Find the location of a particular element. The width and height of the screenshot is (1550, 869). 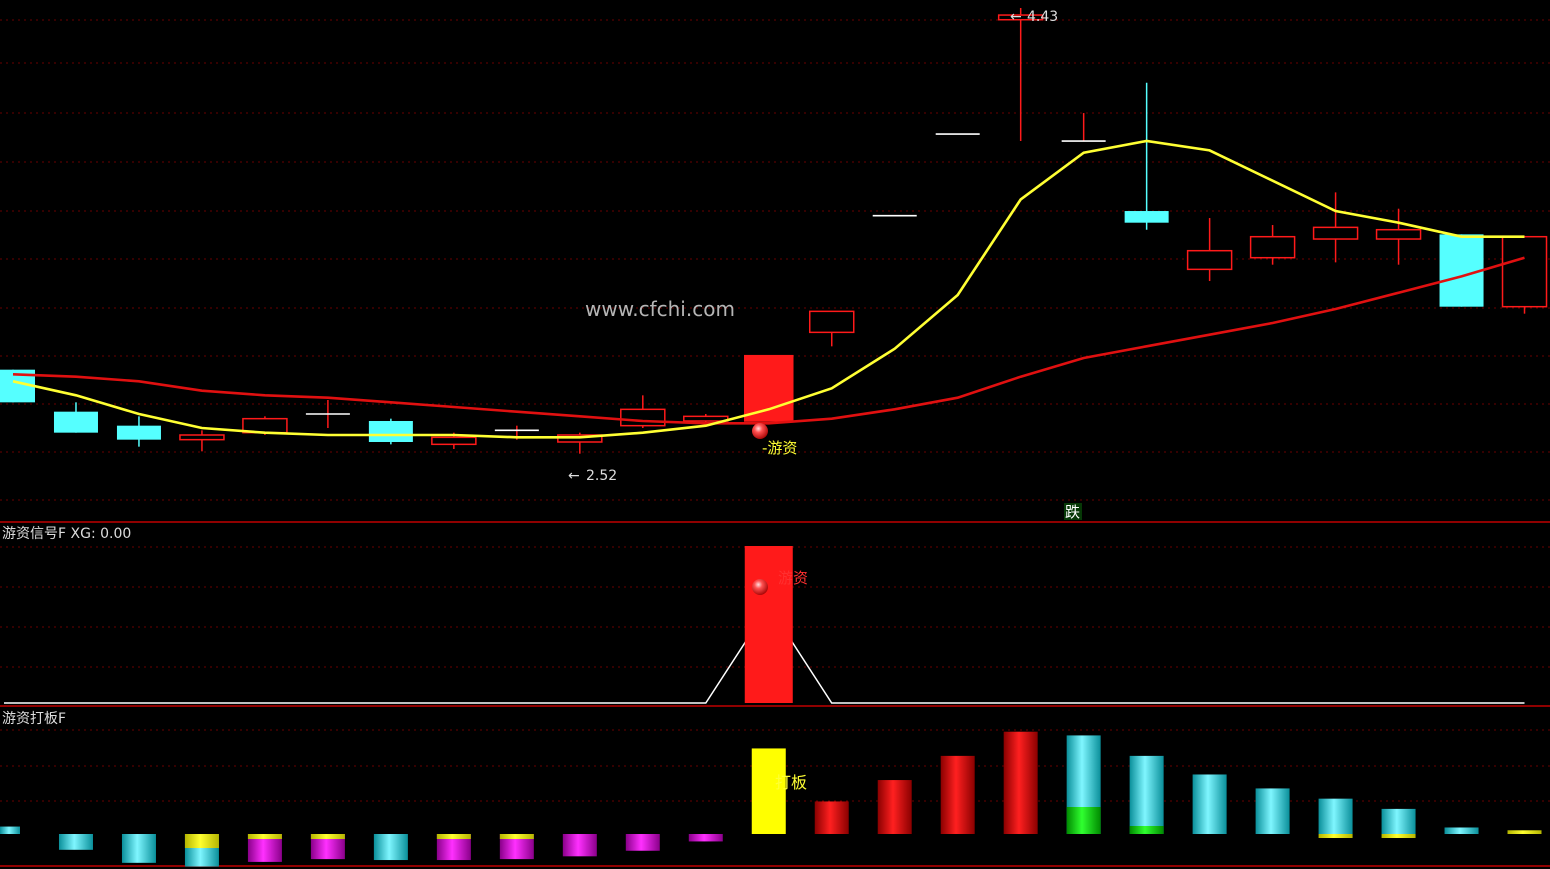

signal-panel-title: 游资信号F XG: 0.00 is located at coordinates (66, 534).